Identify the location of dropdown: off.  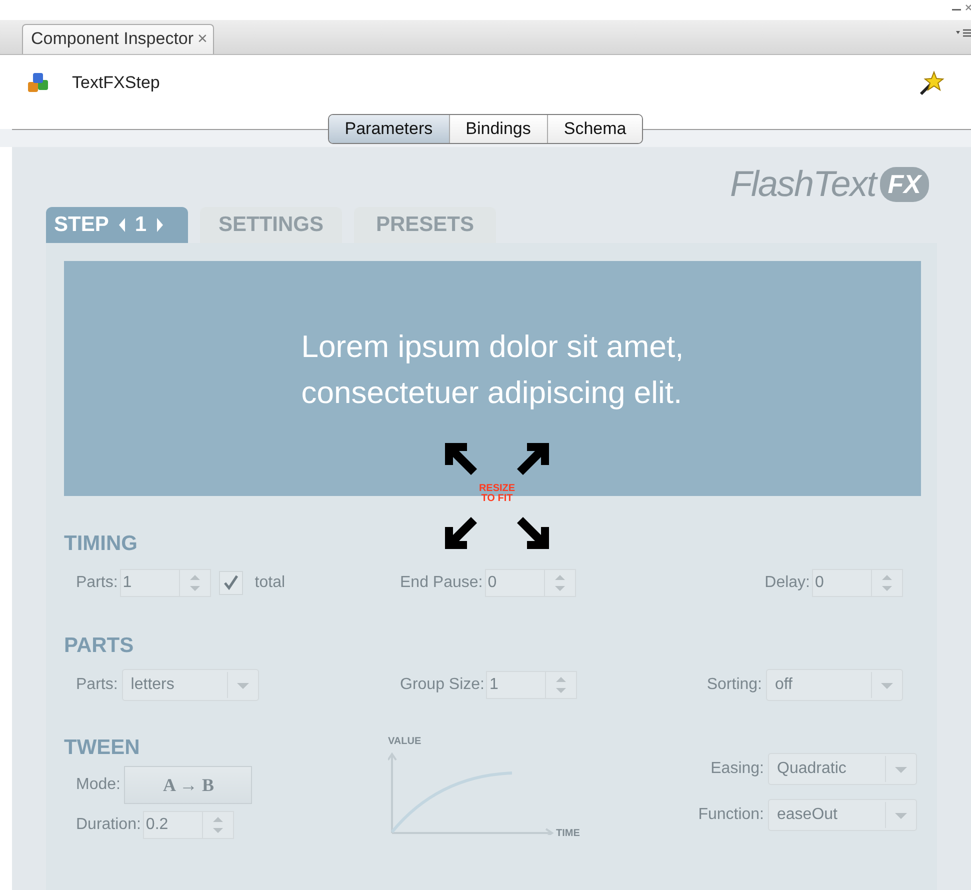
(834, 685).